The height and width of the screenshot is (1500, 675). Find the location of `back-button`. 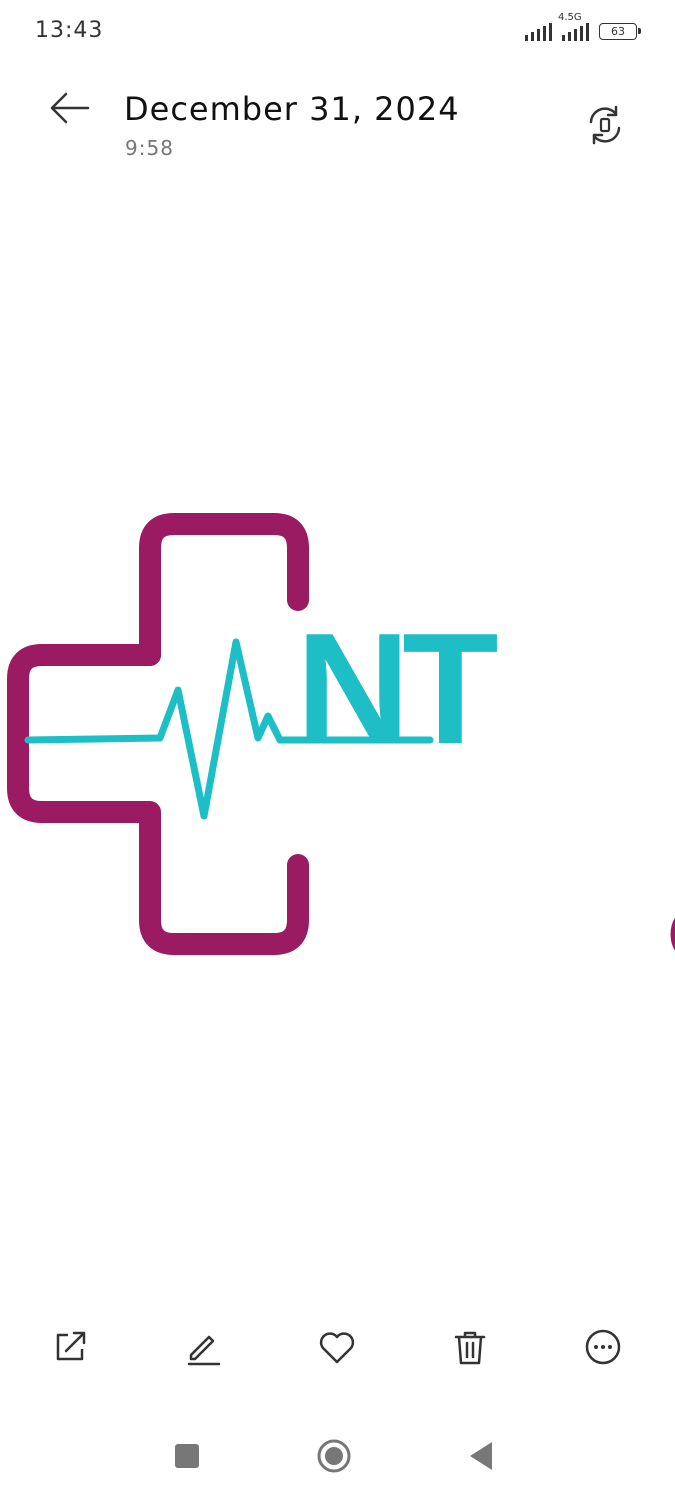

back-button is located at coordinates (69, 108).